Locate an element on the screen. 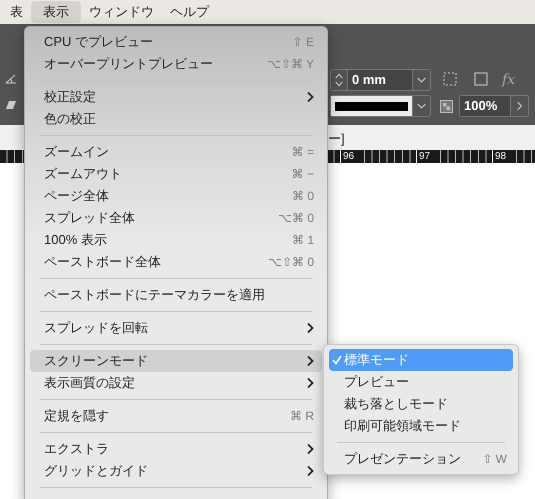 The width and height of the screenshot is (535, 499). document-tab-title: ー] is located at coordinates (336, 138).